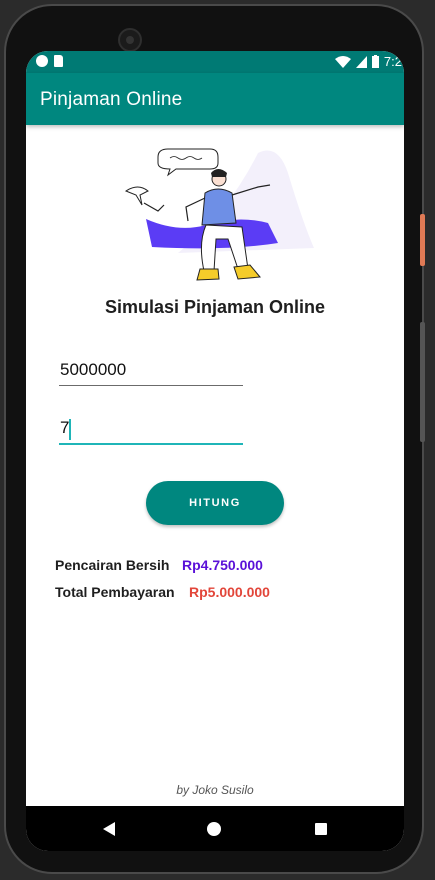  I want to click on recent-apps-icon, so click(321, 829).